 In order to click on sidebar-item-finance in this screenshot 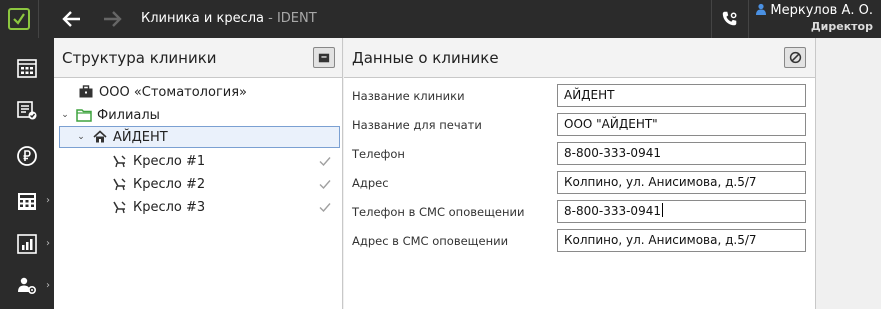, I will do `click(27, 156)`.